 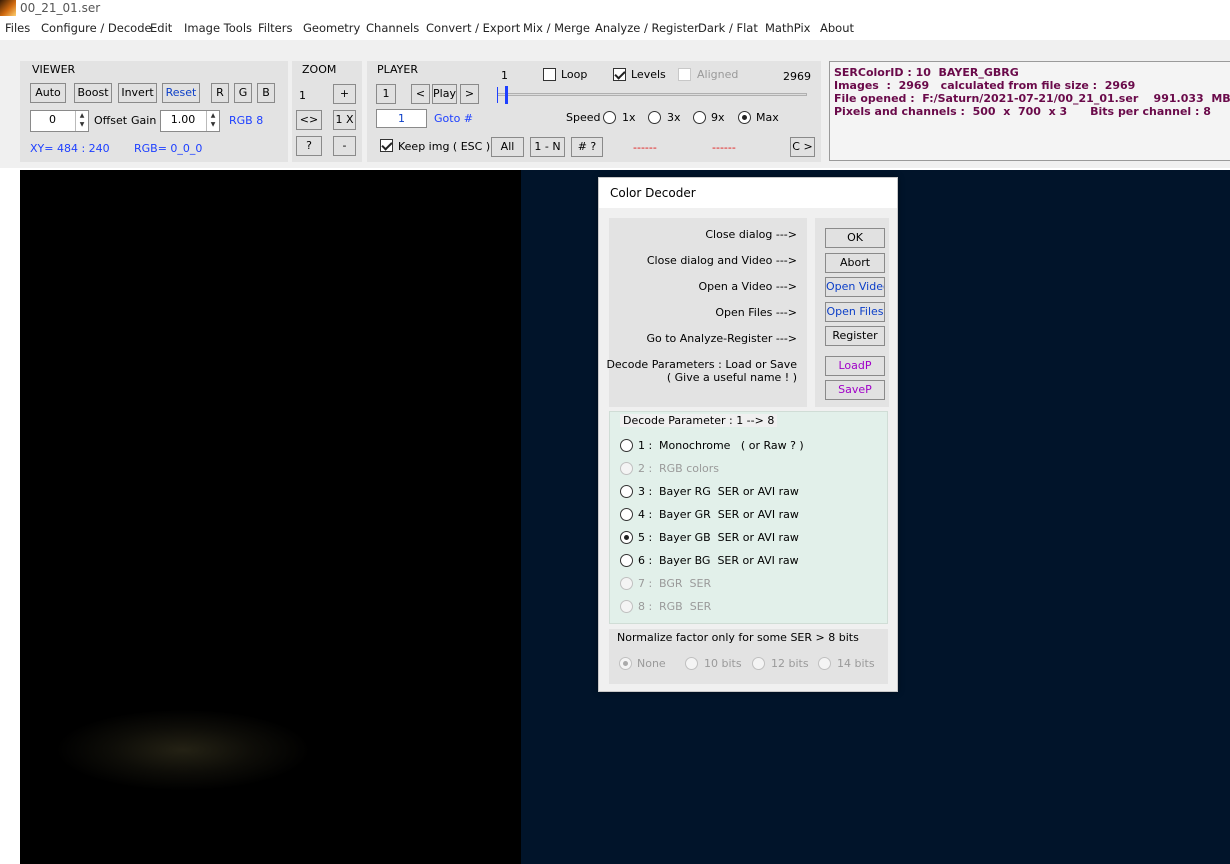 What do you see at coordinates (96, 28) in the screenshot?
I see `menu-configure-decode: Configure / Decode` at bounding box center [96, 28].